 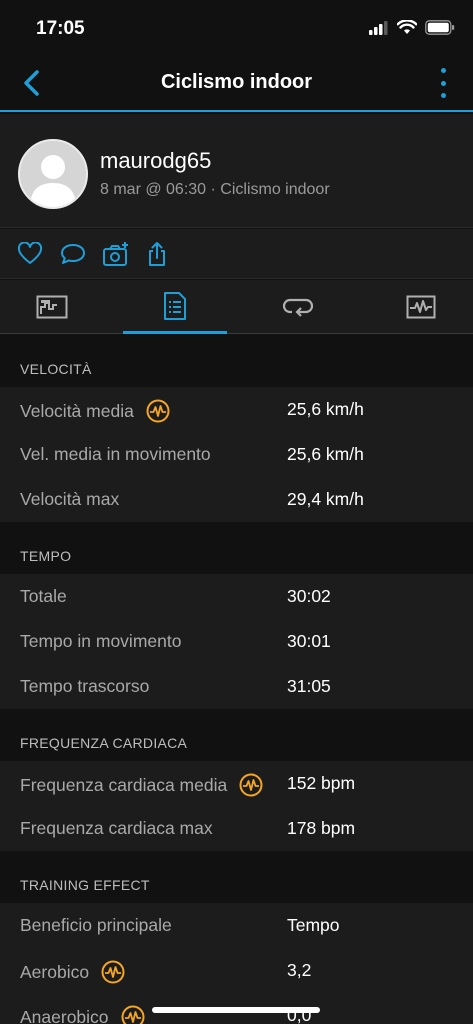 What do you see at coordinates (60, 28) in the screenshot?
I see `status-time: 17:05` at bounding box center [60, 28].